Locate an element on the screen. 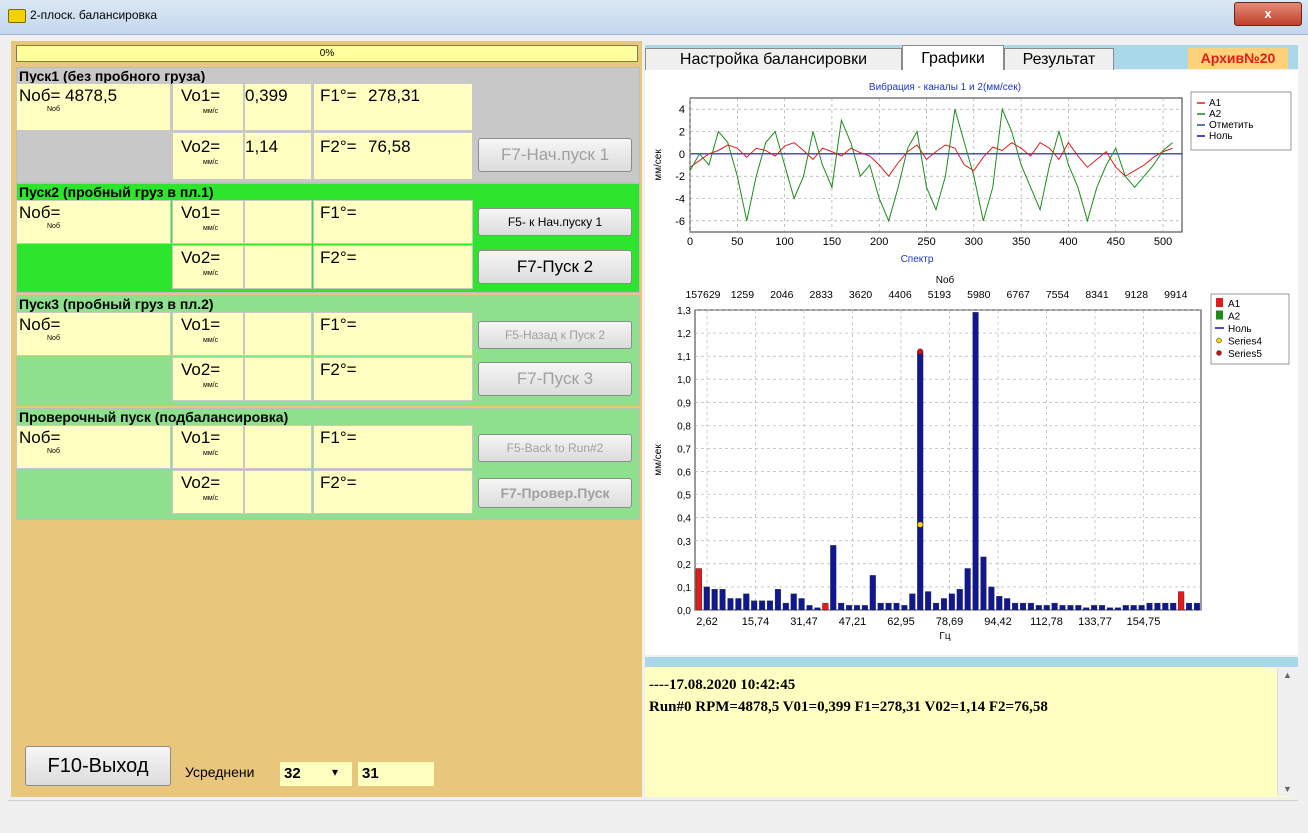 This screenshot has height=833, width=1308. run3-vo1-label: Vo1= is located at coordinates (201, 324).